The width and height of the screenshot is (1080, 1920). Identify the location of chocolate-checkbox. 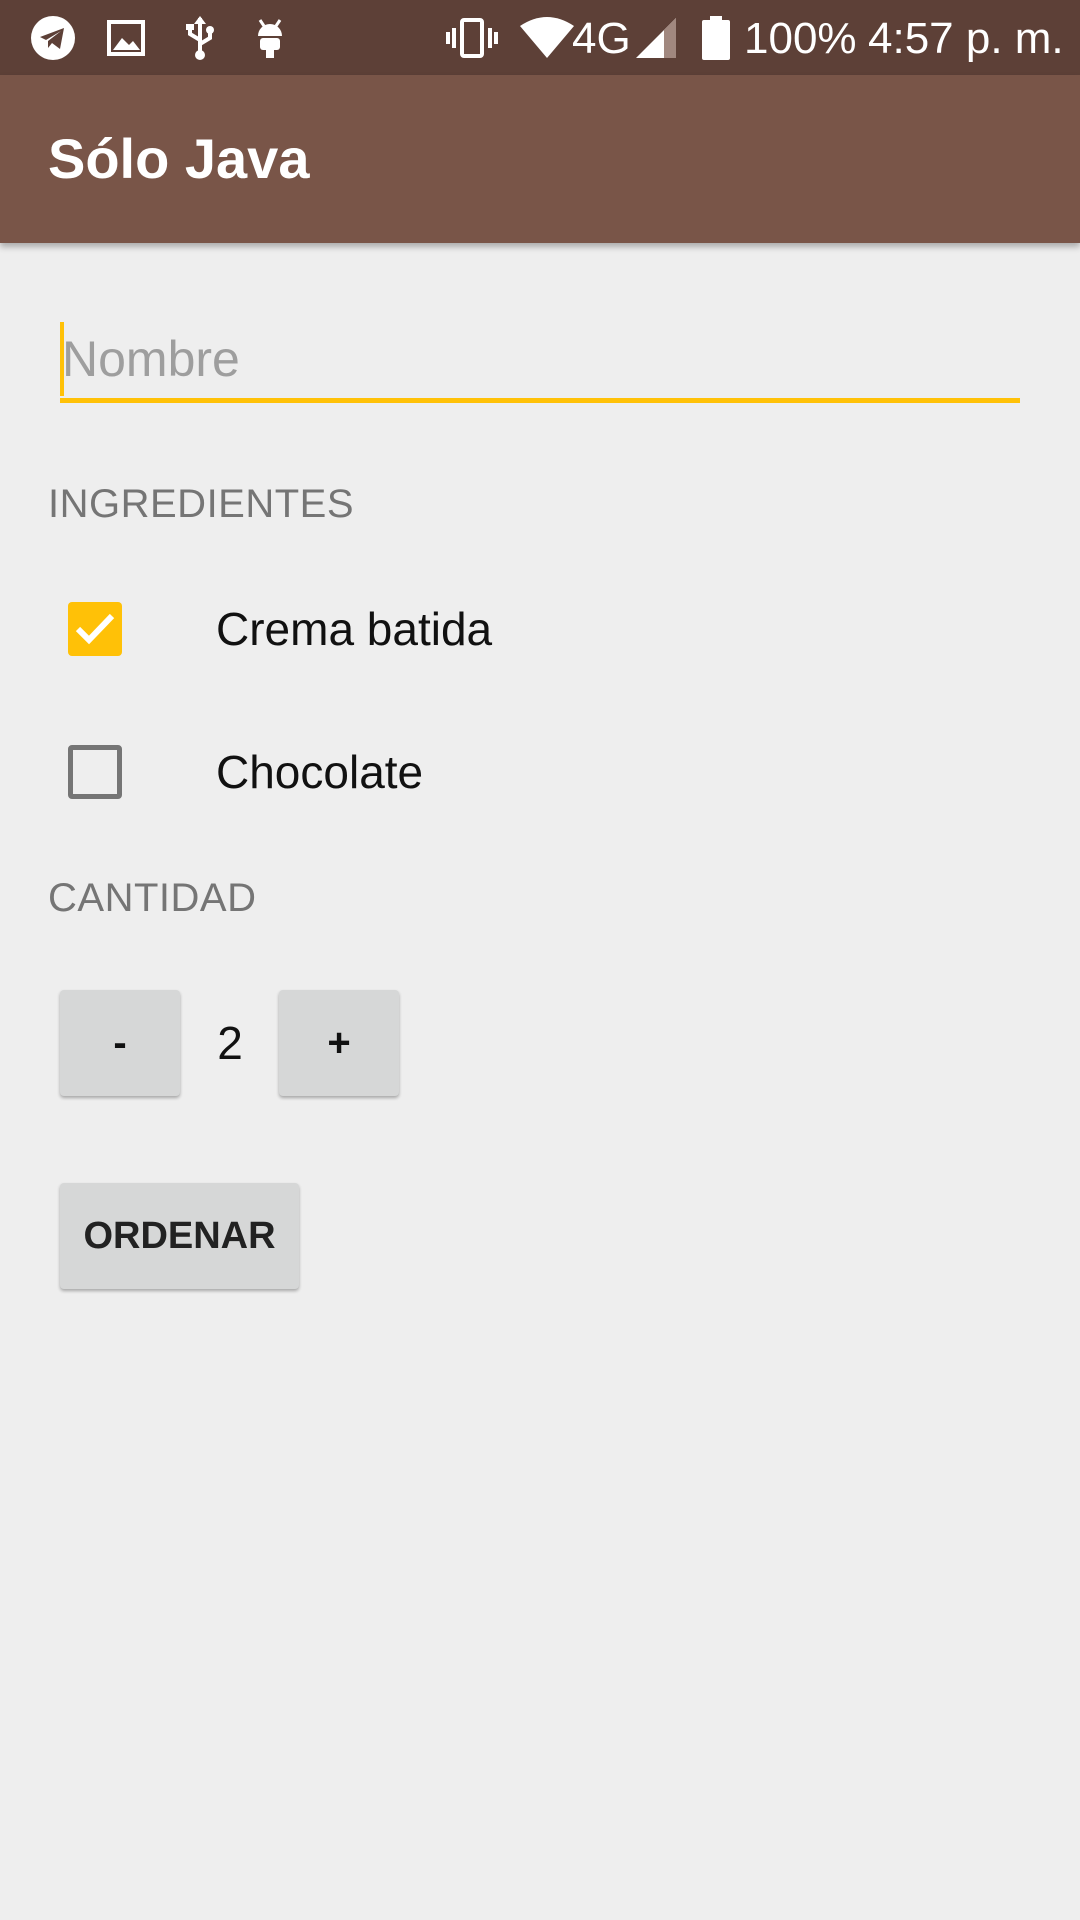
(95, 772).